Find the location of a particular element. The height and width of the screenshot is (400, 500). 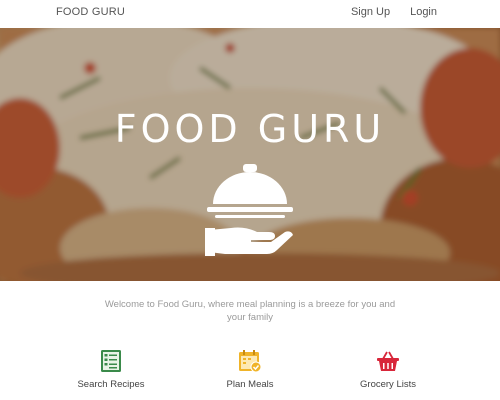

serving-cloche-hand-icon is located at coordinates (249, 210).